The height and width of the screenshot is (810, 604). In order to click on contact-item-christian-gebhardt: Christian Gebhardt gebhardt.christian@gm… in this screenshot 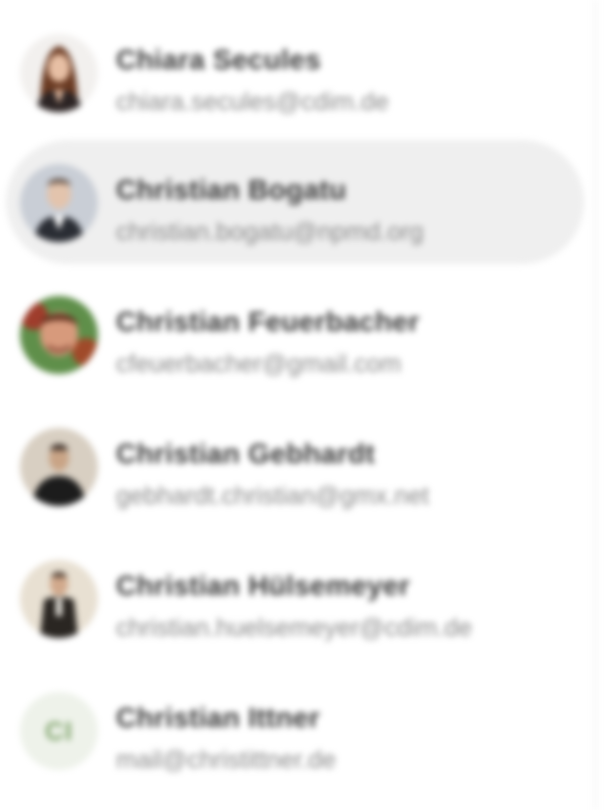, I will do `click(295, 466)`.